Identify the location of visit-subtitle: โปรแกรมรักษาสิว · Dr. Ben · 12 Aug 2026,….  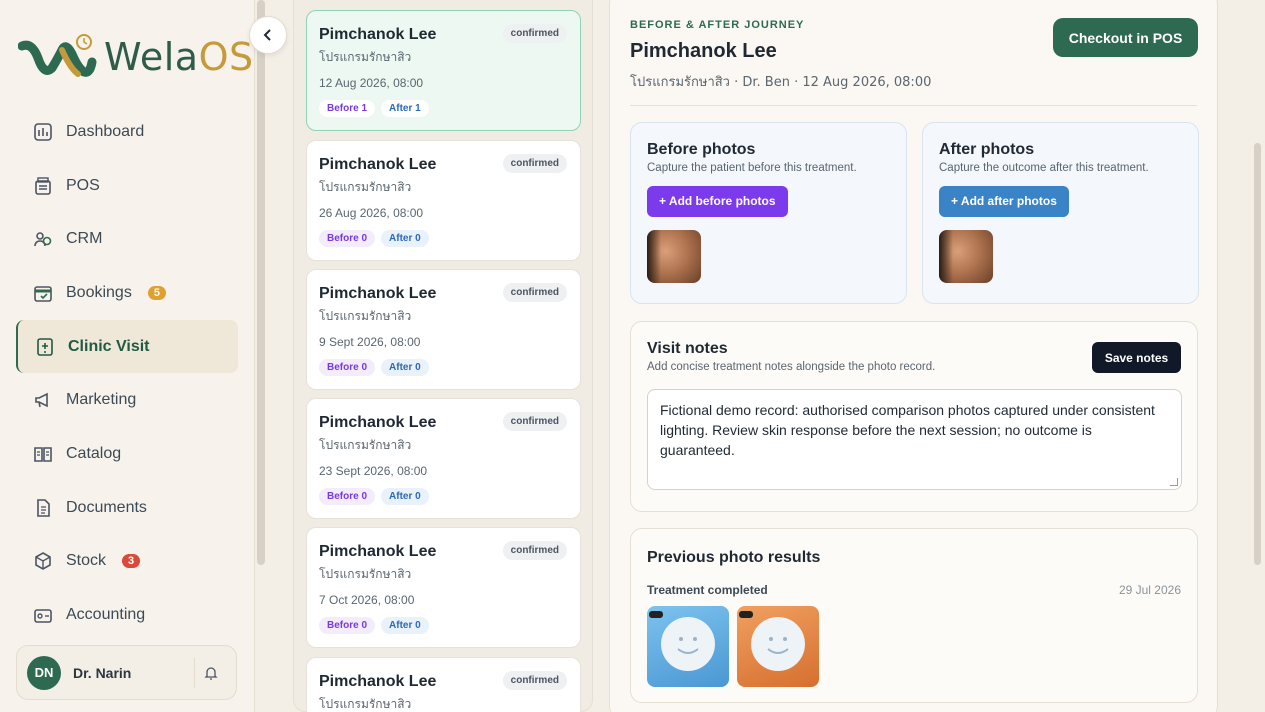
(781, 82).